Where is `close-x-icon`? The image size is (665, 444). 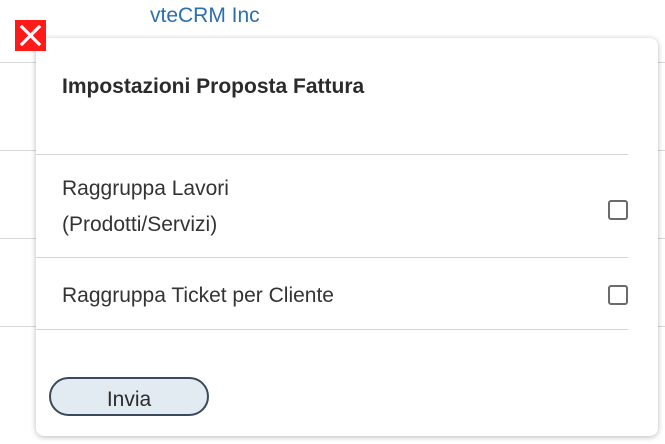 close-x-icon is located at coordinates (30, 35).